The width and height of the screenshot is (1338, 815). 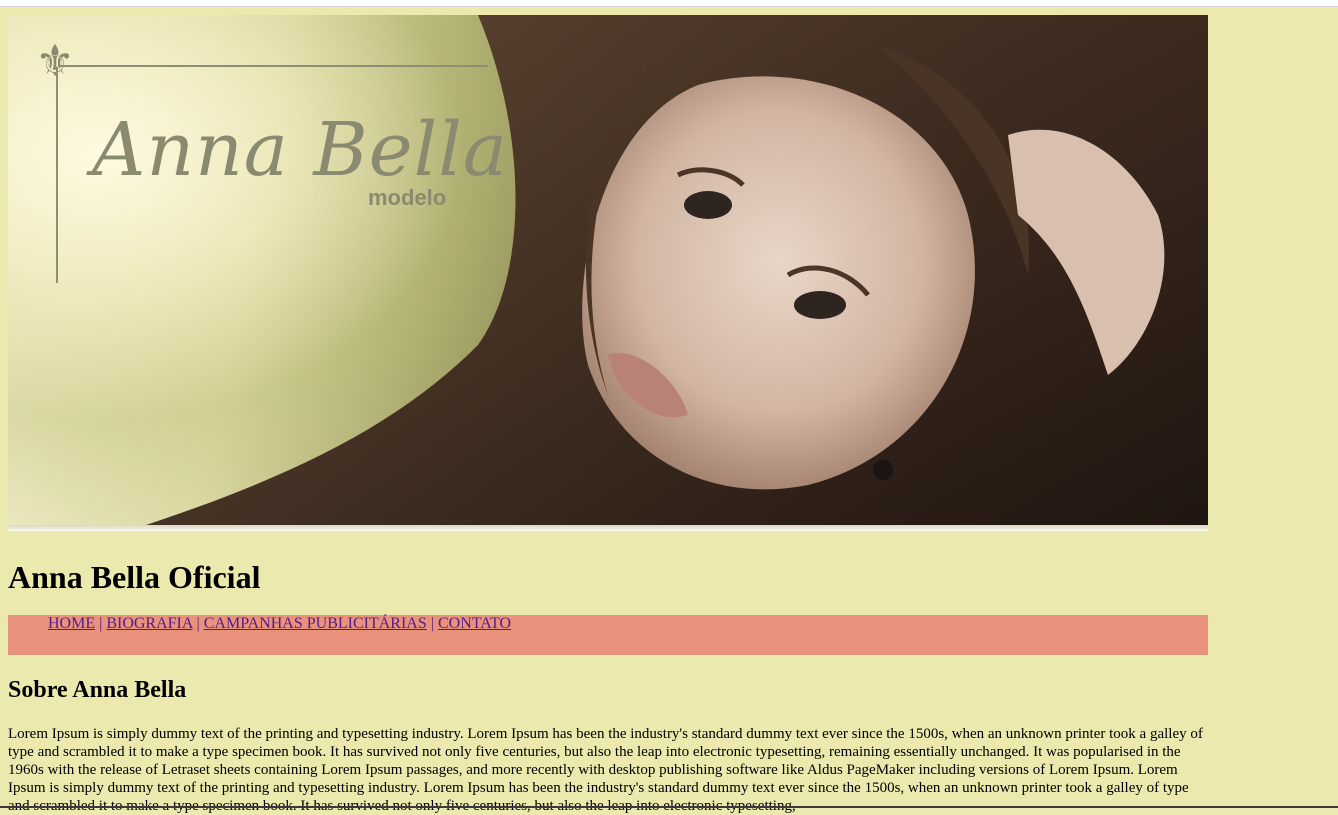 I want to click on logo-frame-top-line, so click(x=273, y=66).